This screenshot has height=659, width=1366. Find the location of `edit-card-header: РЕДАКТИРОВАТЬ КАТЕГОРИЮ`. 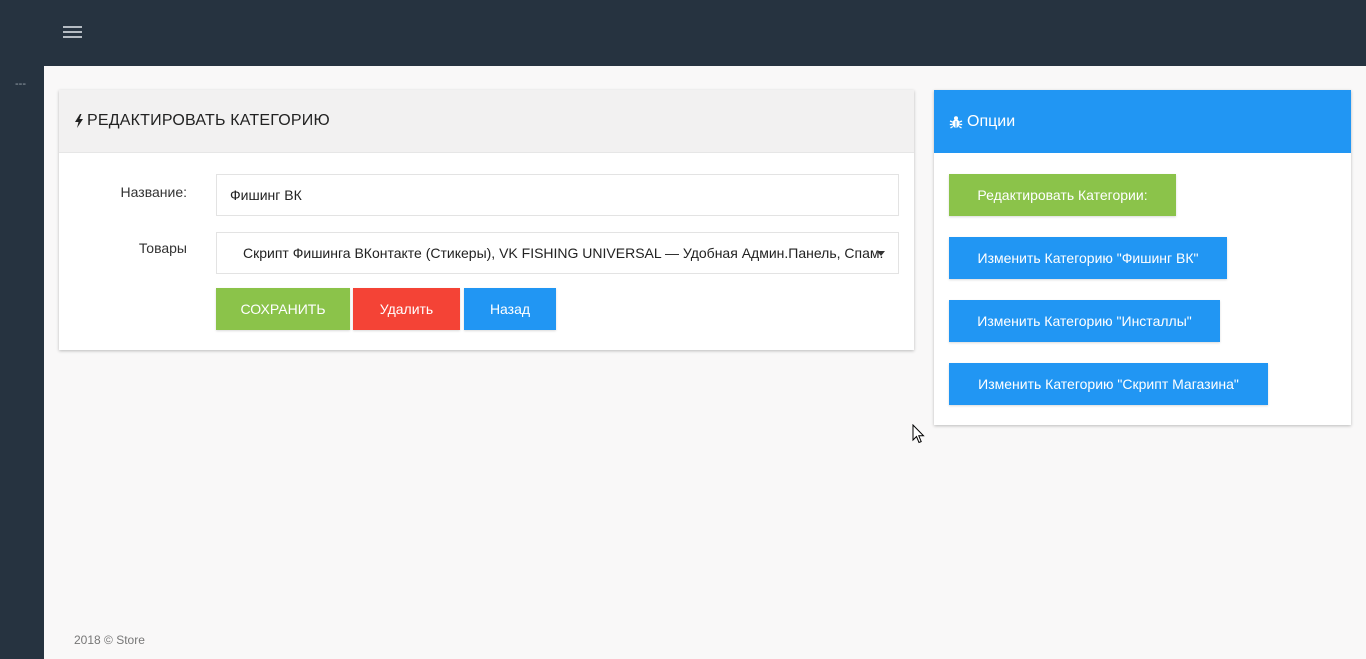

edit-card-header: РЕДАКТИРОВАТЬ КАТЕГОРИЮ is located at coordinates (486, 121).